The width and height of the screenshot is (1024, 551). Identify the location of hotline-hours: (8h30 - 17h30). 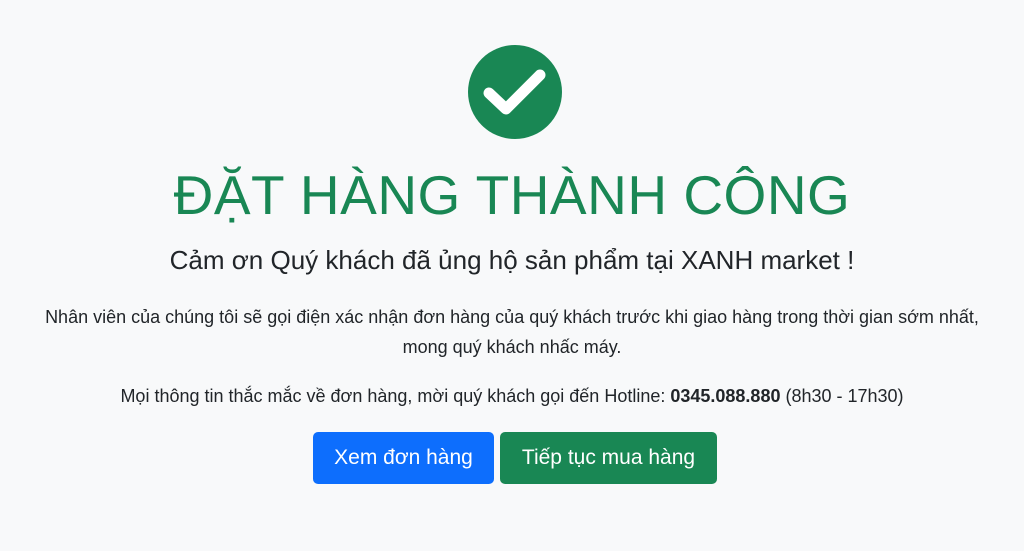
(842, 396).